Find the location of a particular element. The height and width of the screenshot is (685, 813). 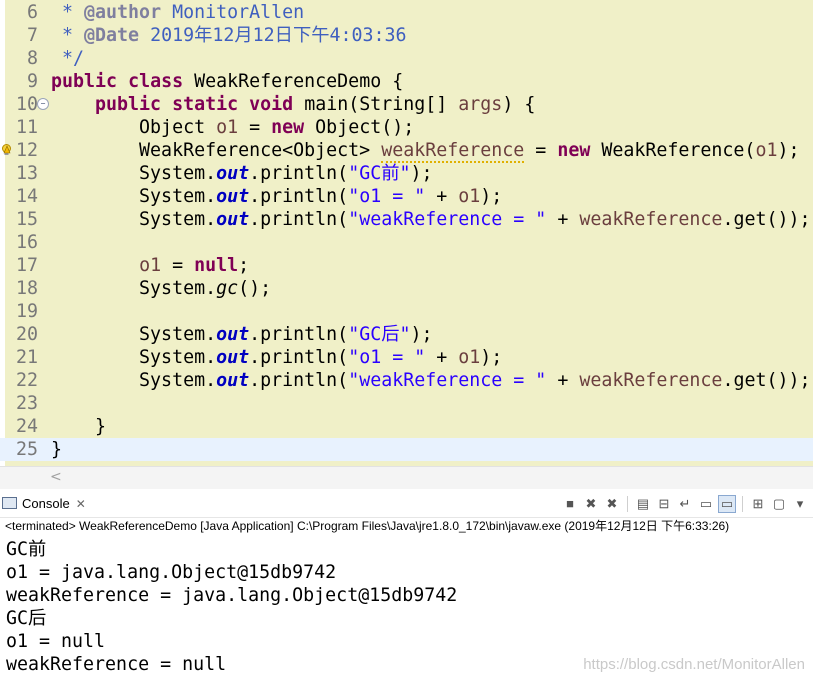

code-token: */ is located at coordinates (68, 58).